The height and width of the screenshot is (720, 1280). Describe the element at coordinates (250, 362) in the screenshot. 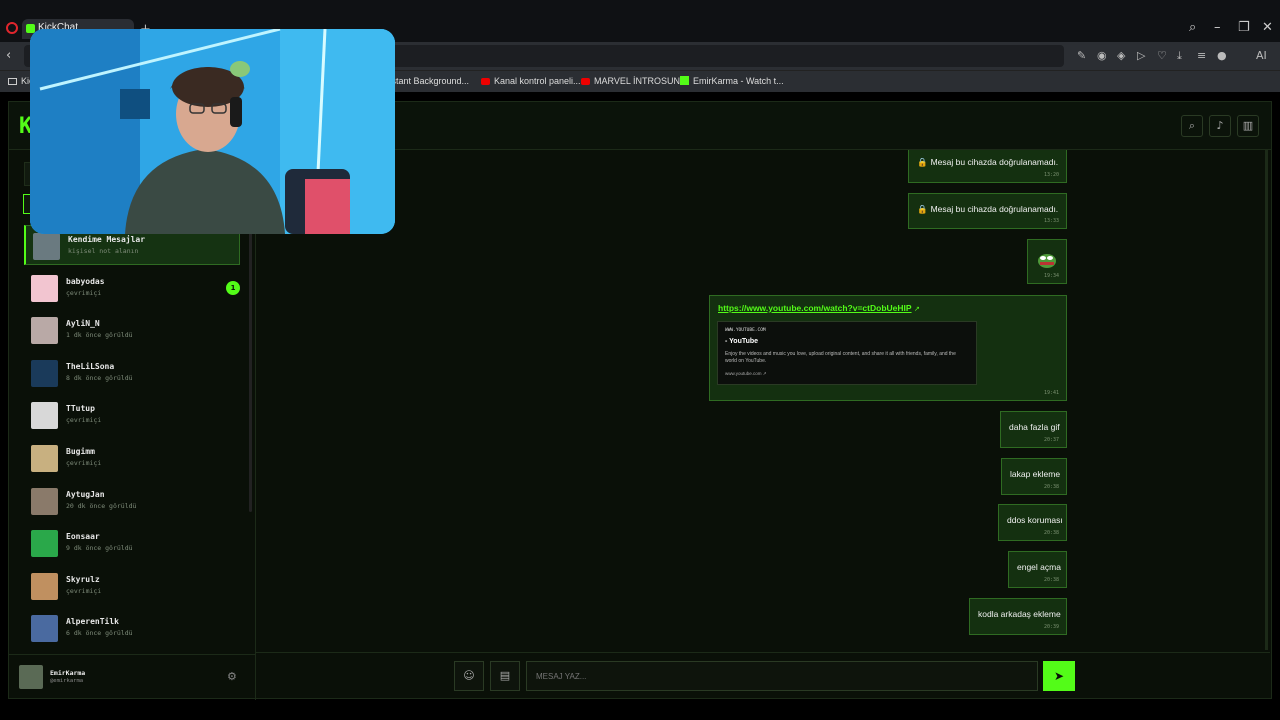

I see `sidebar-scrollbar` at that location.